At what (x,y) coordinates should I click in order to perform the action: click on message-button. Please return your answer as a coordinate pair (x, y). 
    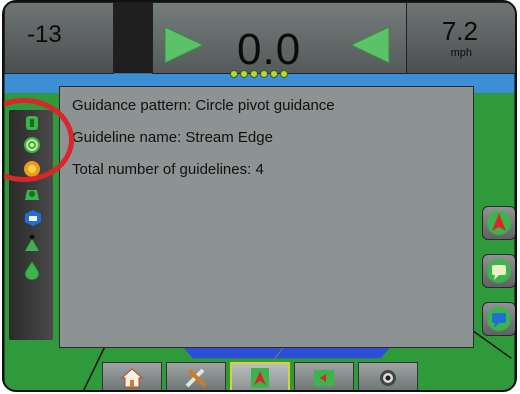
    Looking at the image, I should click on (498, 319).